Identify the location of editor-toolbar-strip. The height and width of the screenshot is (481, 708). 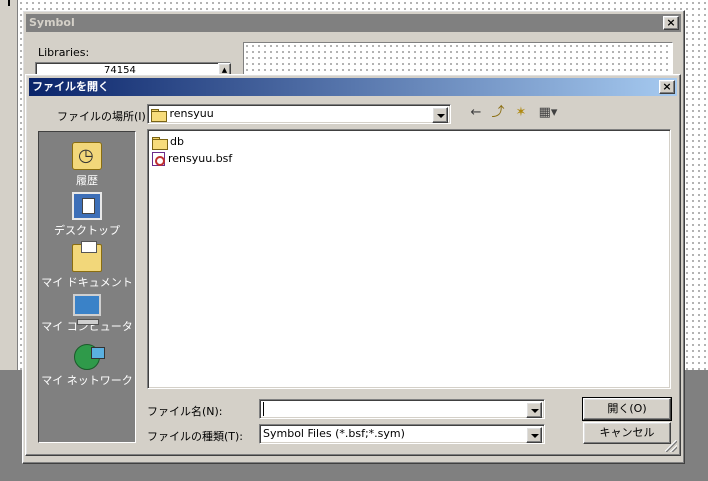
(9, 185).